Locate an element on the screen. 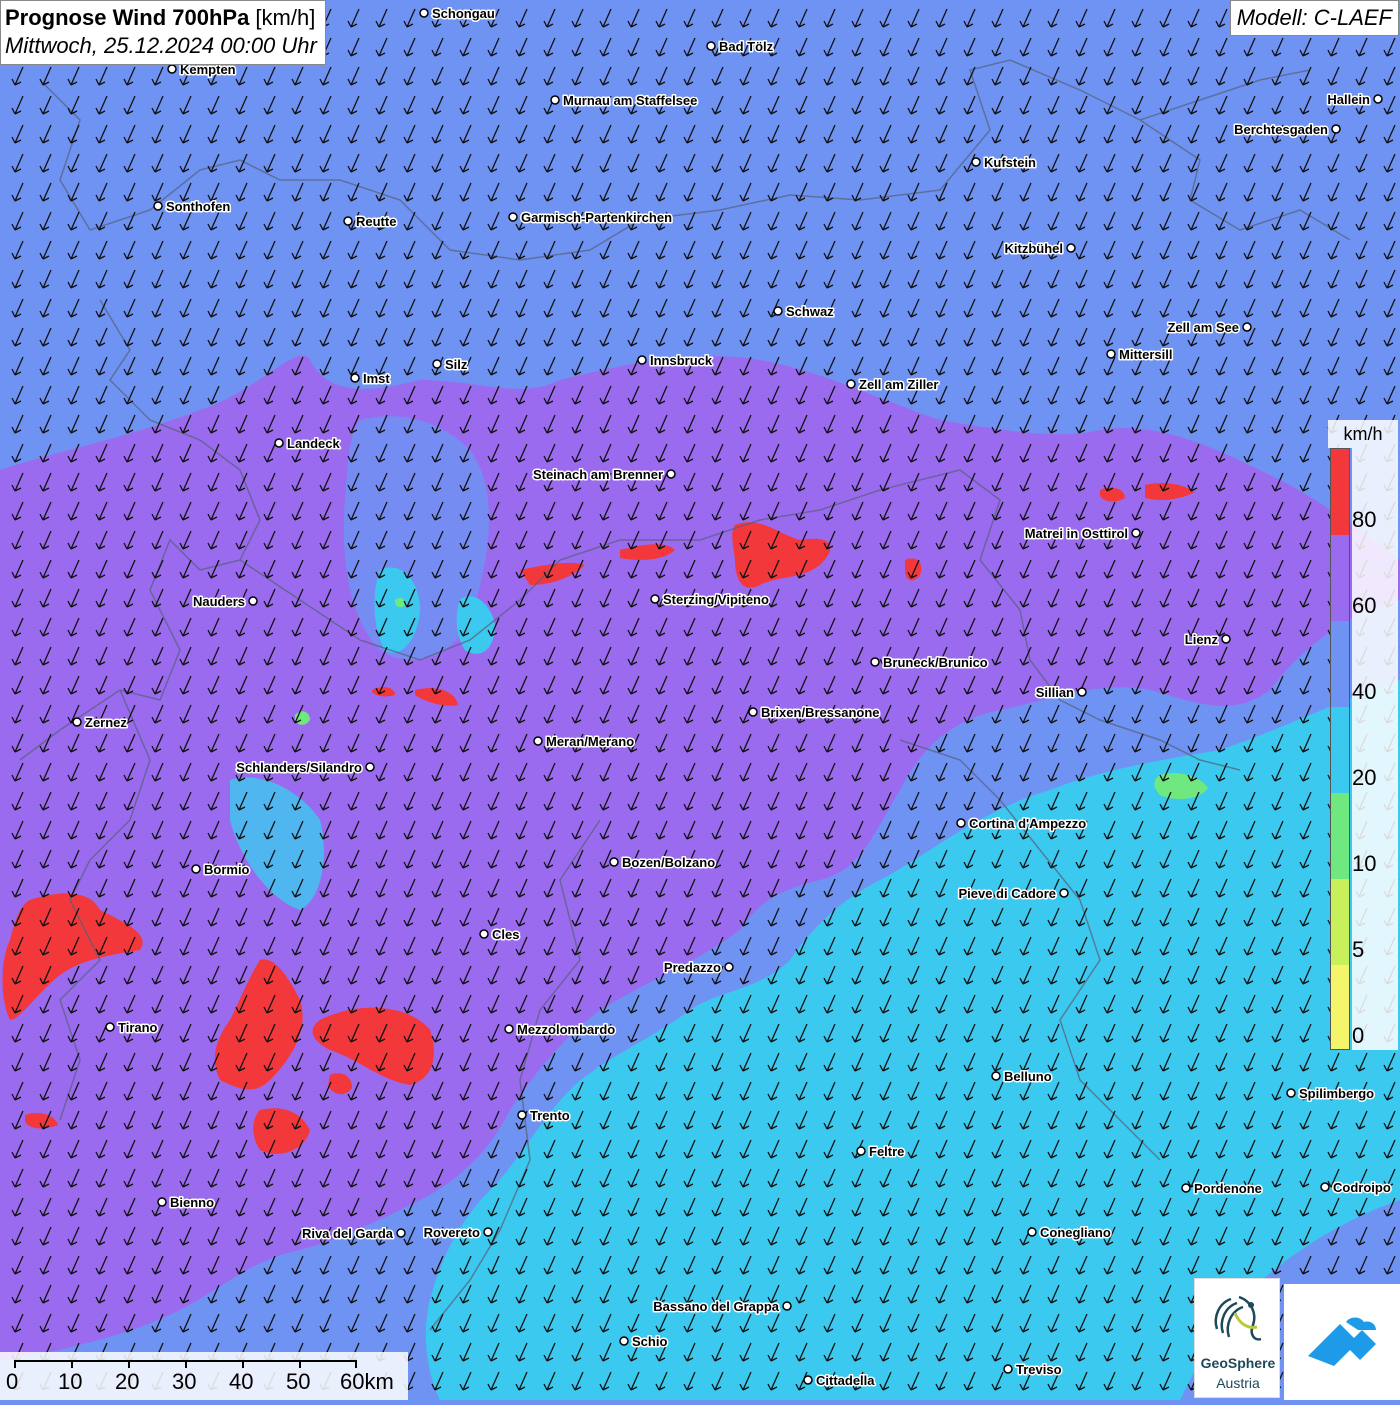 The image size is (1400, 1405). city-label: Silz is located at coordinates (456, 364).